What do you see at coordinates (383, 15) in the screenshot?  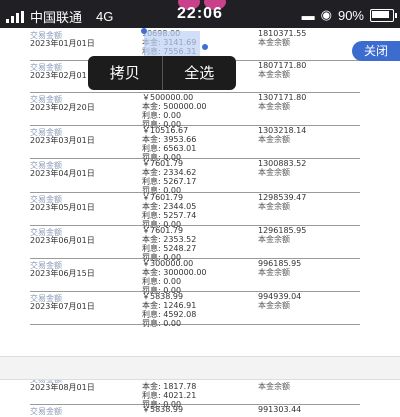 I see `battery-icon` at bounding box center [383, 15].